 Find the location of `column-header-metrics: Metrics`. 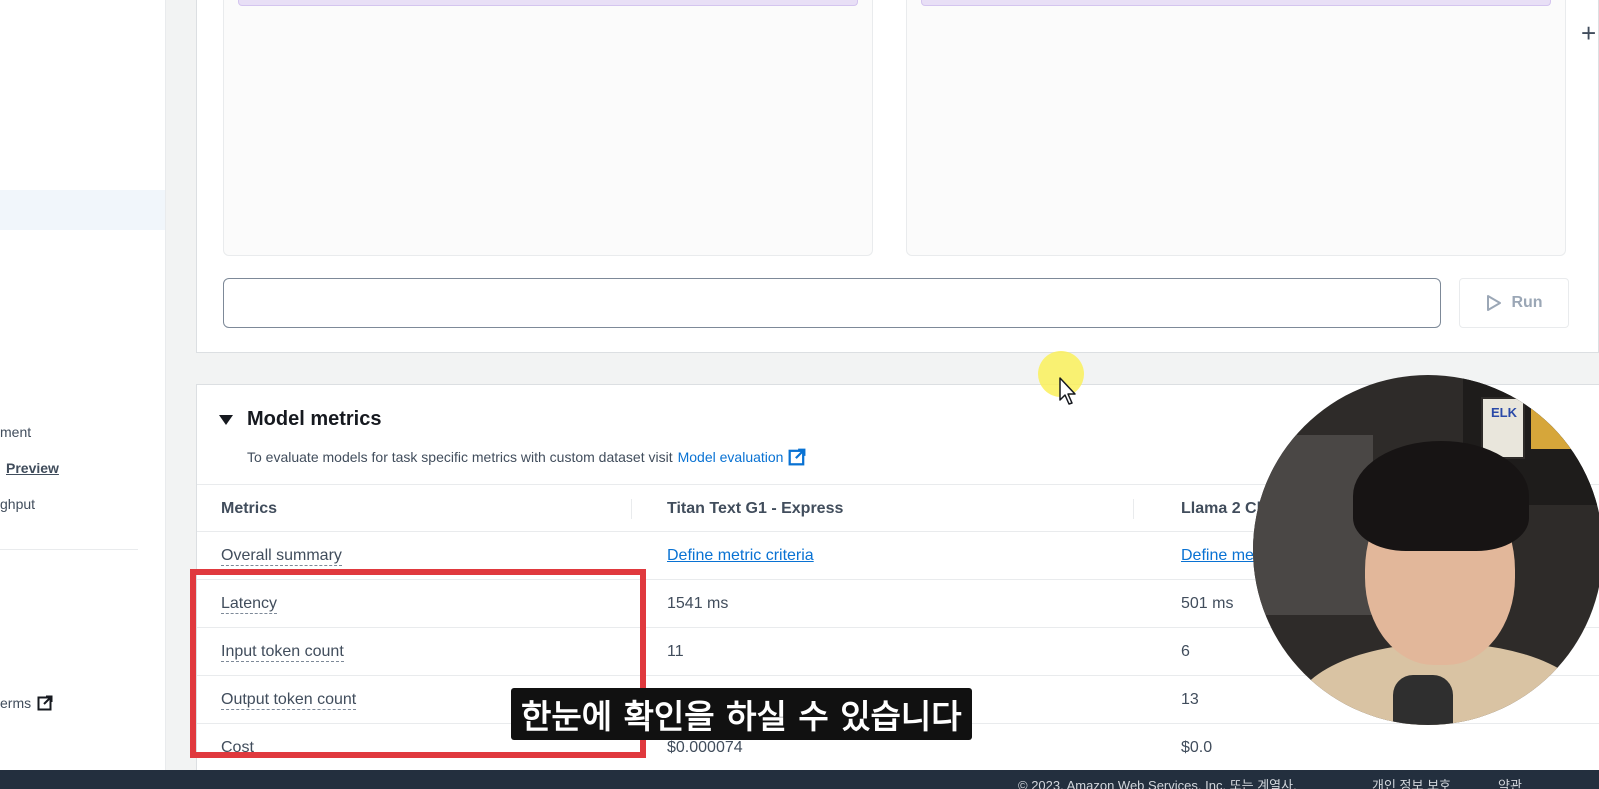

column-header-metrics: Metrics is located at coordinates (249, 508).